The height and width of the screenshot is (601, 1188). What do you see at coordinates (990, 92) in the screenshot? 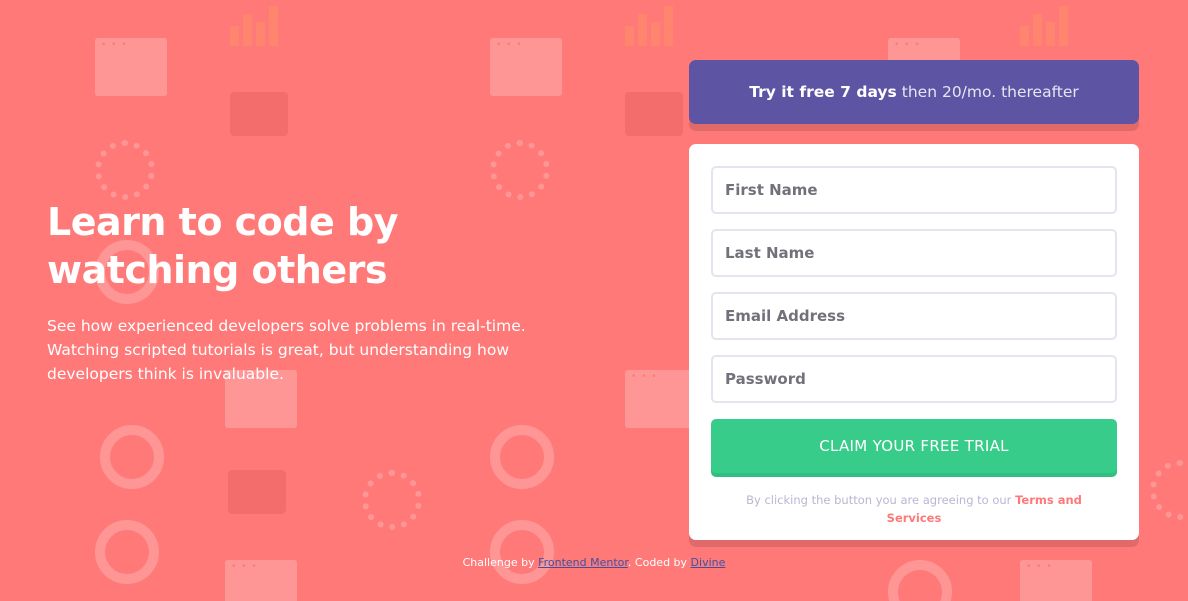
I see `promo-rest-text: then 20/mo. thereafter` at bounding box center [990, 92].